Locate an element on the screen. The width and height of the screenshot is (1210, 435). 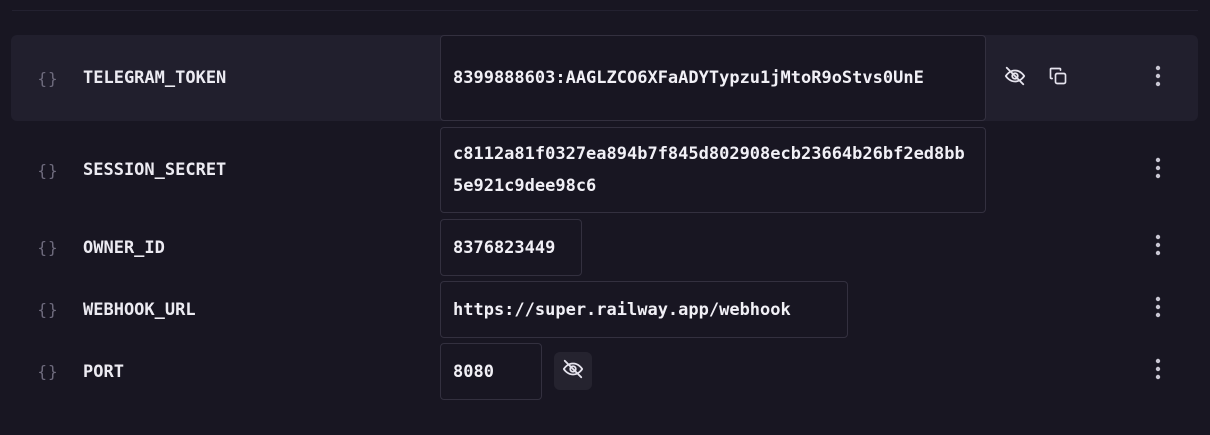
top-divider is located at coordinates (605, 10).